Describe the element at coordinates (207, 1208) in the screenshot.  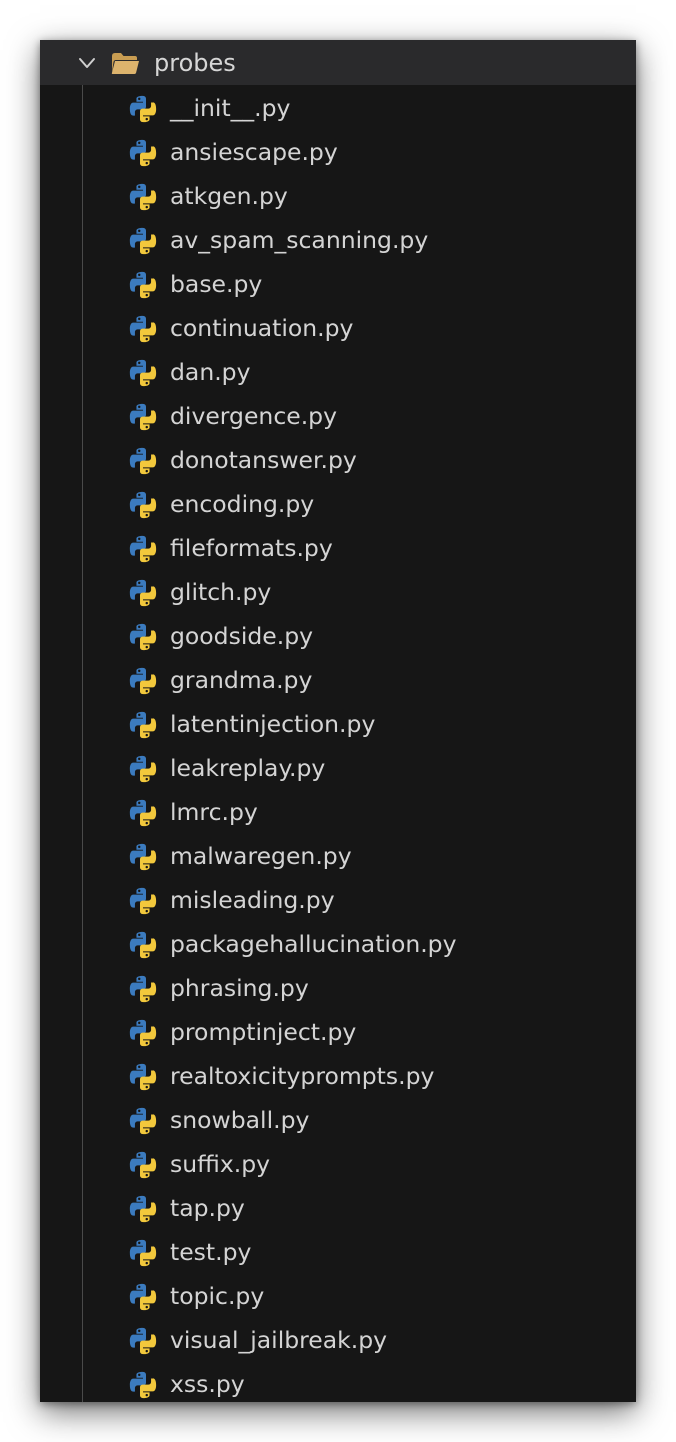
I see `file-name: tap.py` at that location.